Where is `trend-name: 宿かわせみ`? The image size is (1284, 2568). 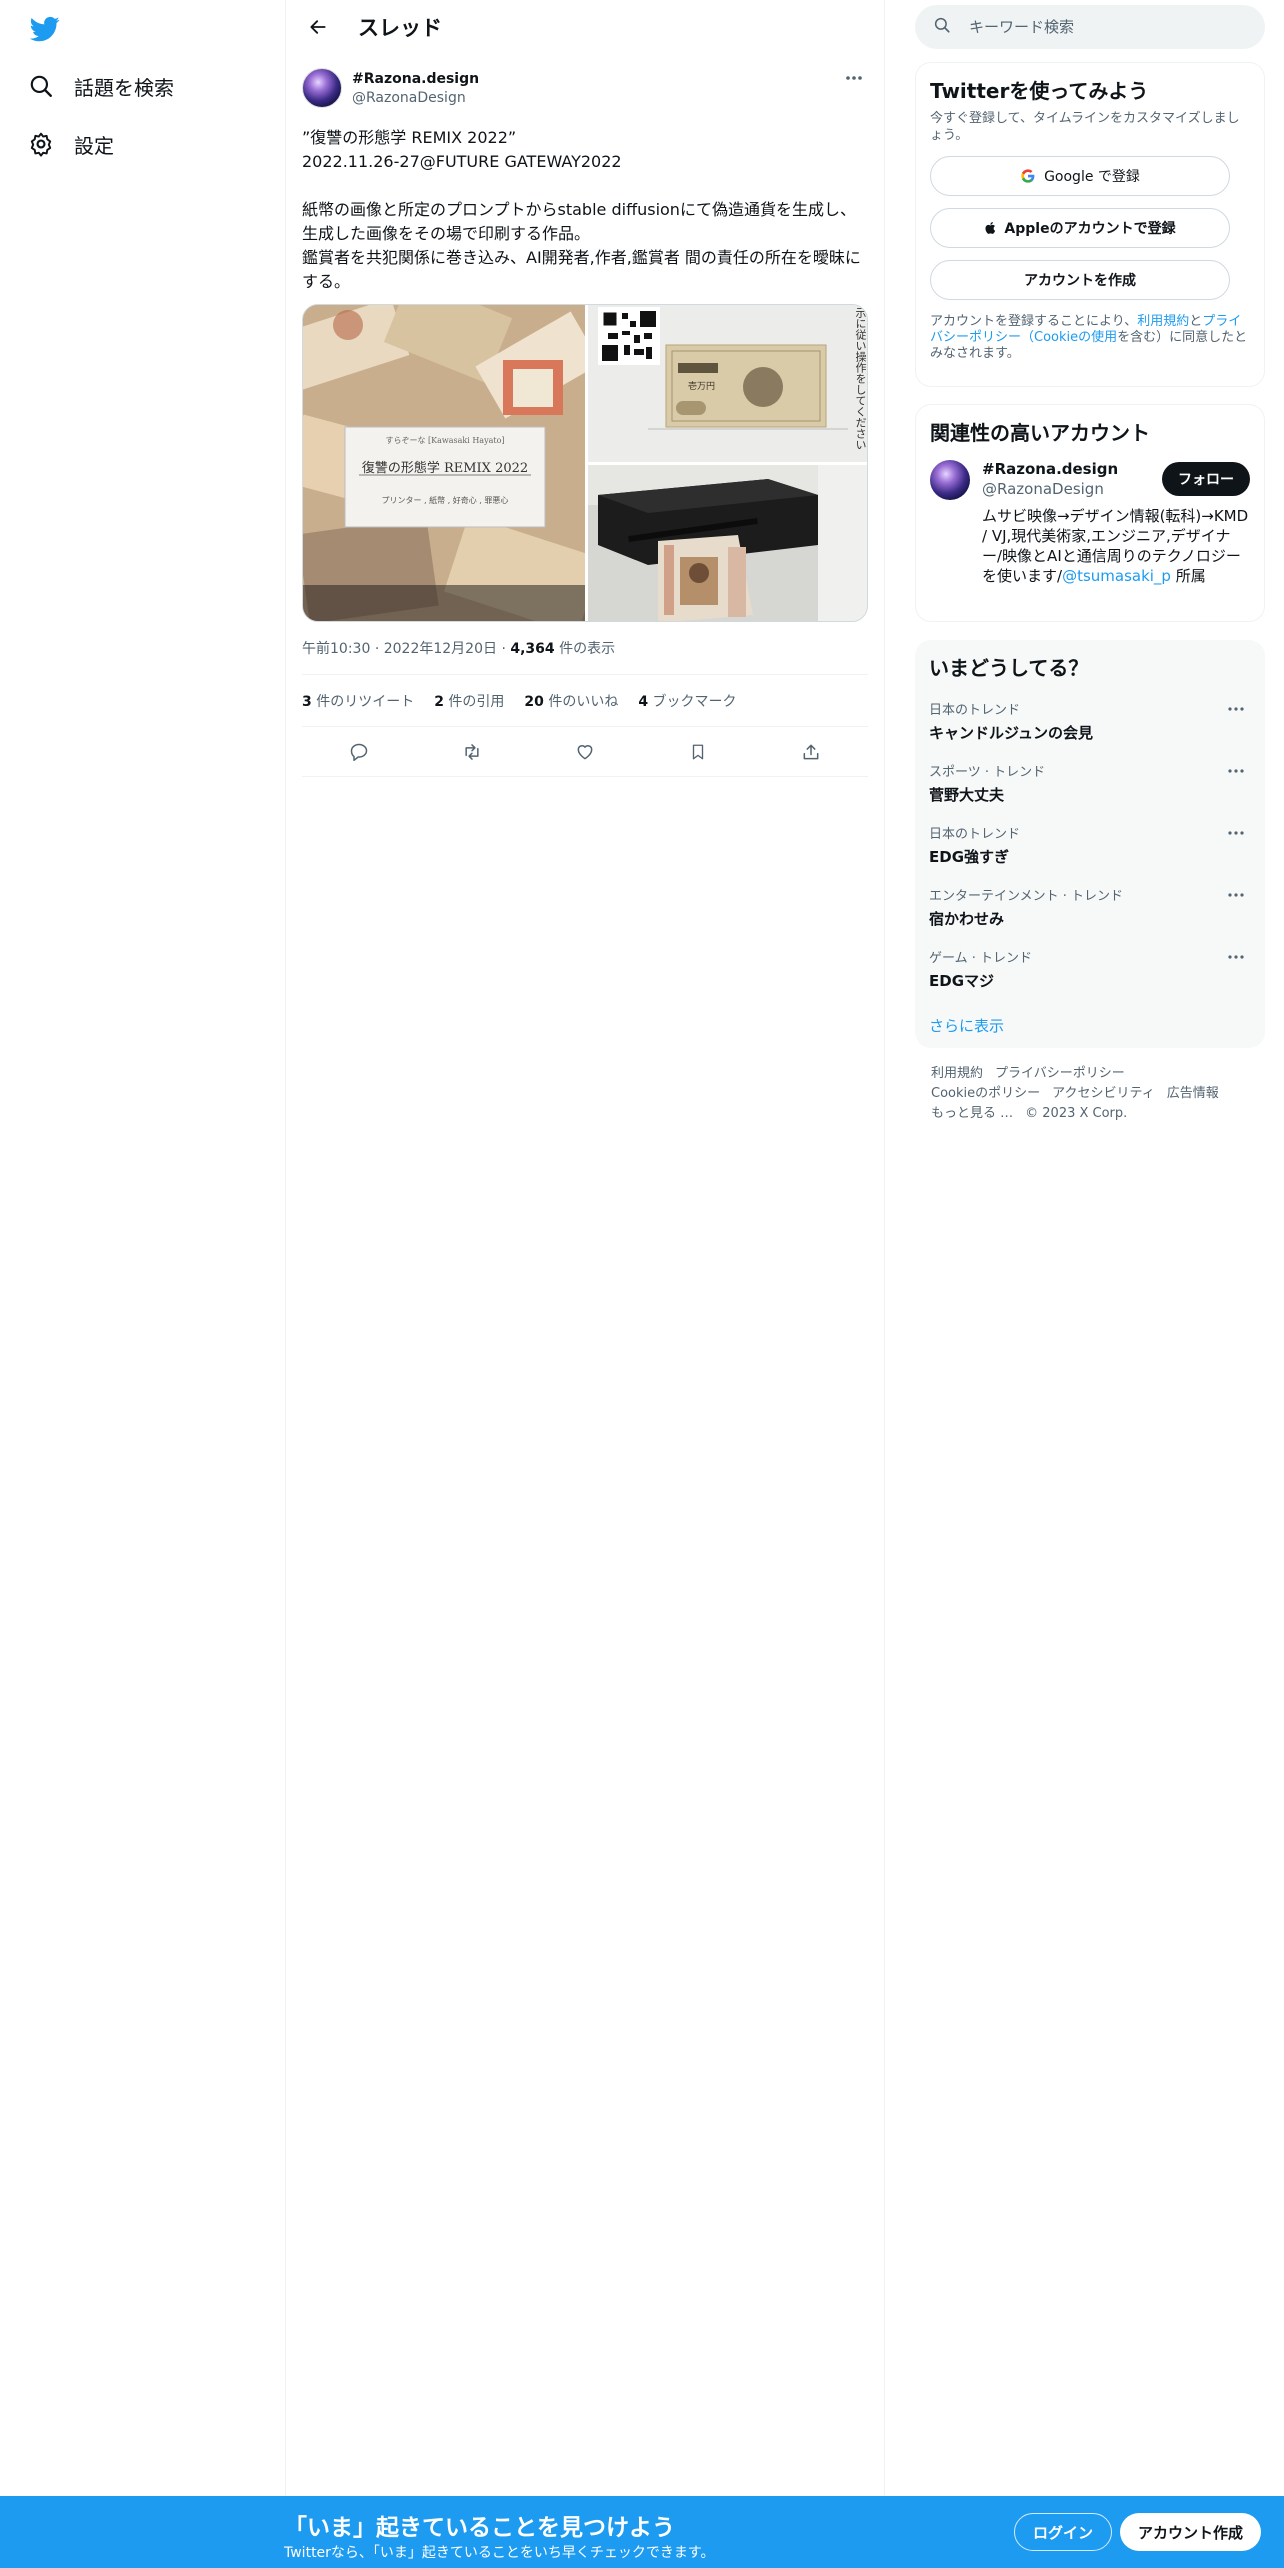 trend-name: 宿かわせみ is located at coordinates (967, 919).